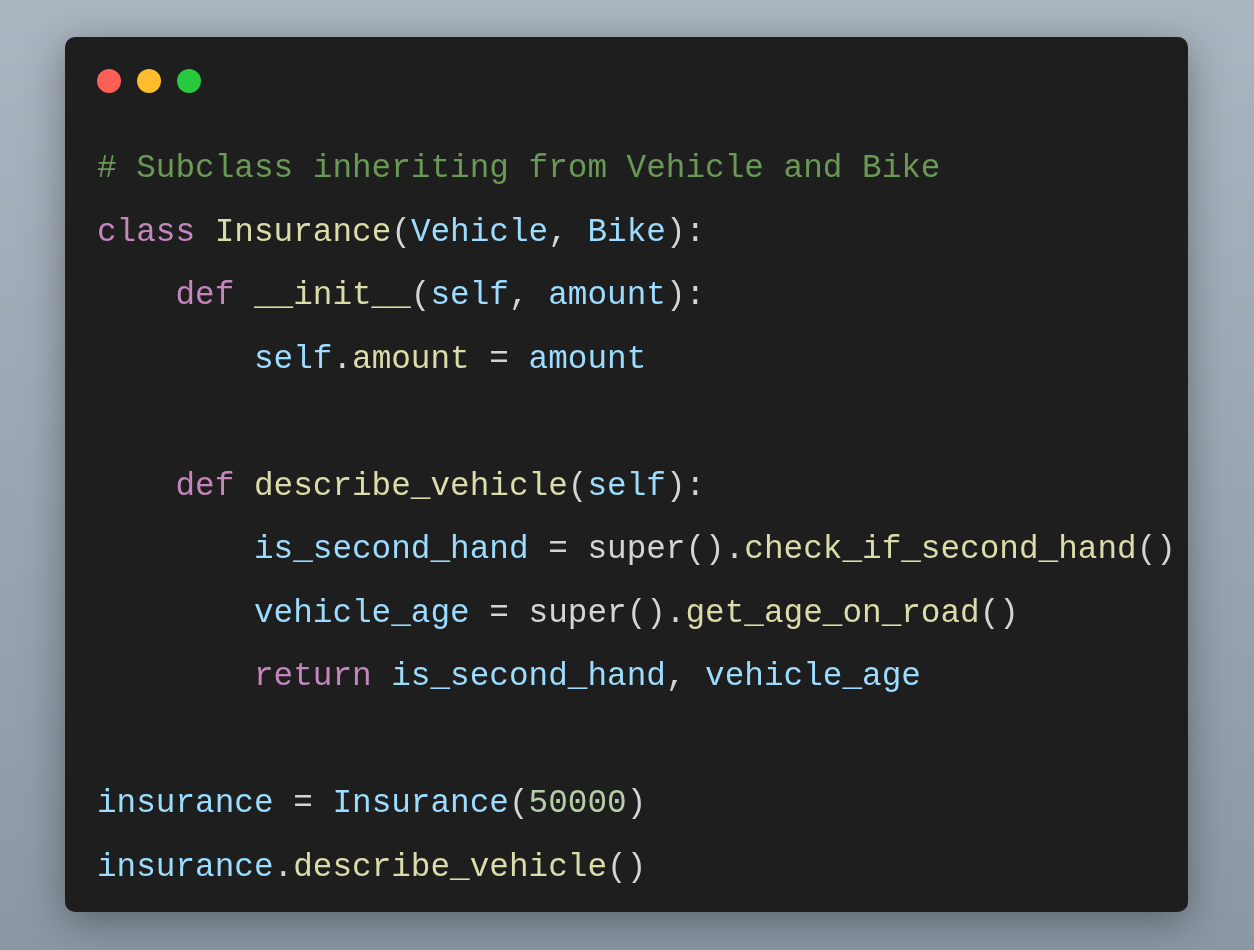 The width and height of the screenshot is (1254, 950). What do you see at coordinates (714, 550) in the screenshot?
I see `code-line: is_second_hand = super().check_if_second_hand()` at bounding box center [714, 550].